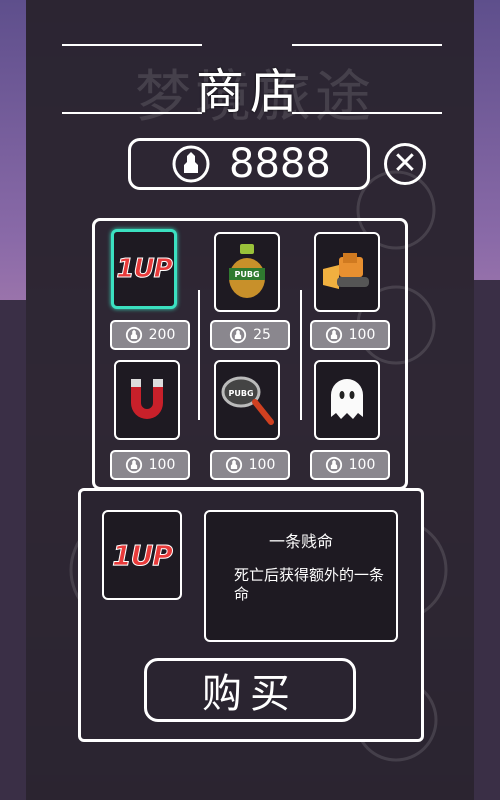 This screenshot has width=500, height=800. I want to click on ghost-icon, so click(347, 399).